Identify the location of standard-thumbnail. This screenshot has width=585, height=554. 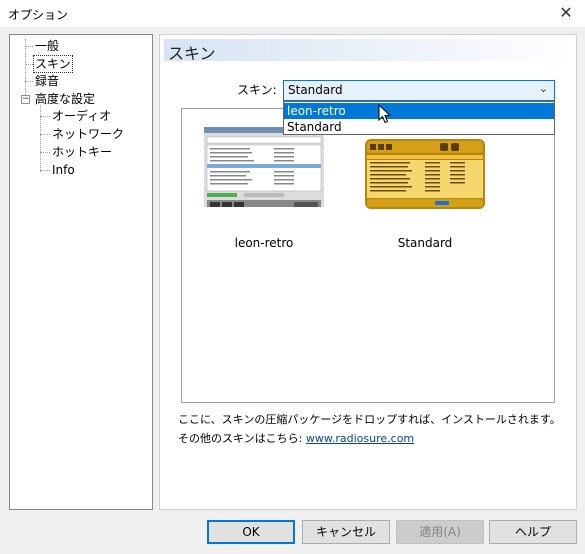
(425, 179).